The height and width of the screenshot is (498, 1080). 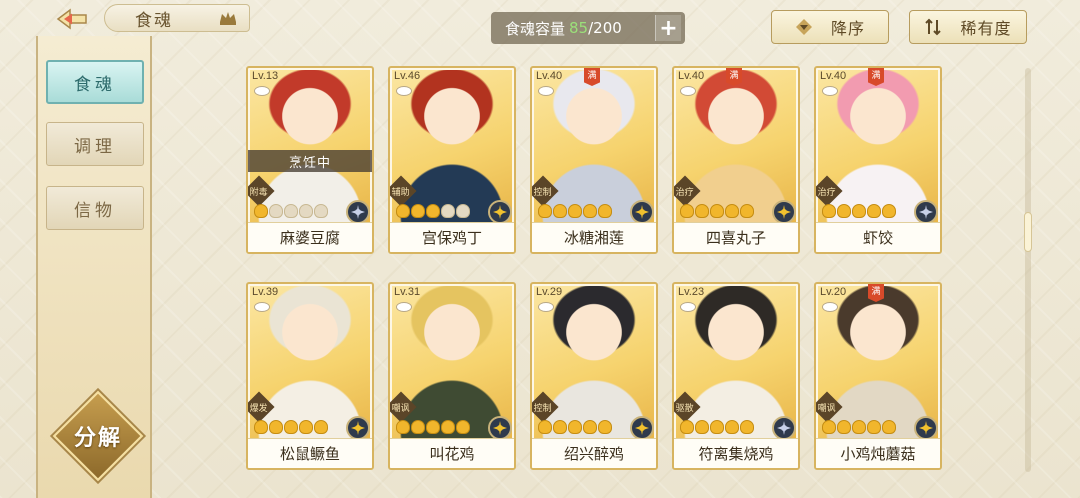 I want to click on decompose-button: 分解, so click(x=98, y=436).